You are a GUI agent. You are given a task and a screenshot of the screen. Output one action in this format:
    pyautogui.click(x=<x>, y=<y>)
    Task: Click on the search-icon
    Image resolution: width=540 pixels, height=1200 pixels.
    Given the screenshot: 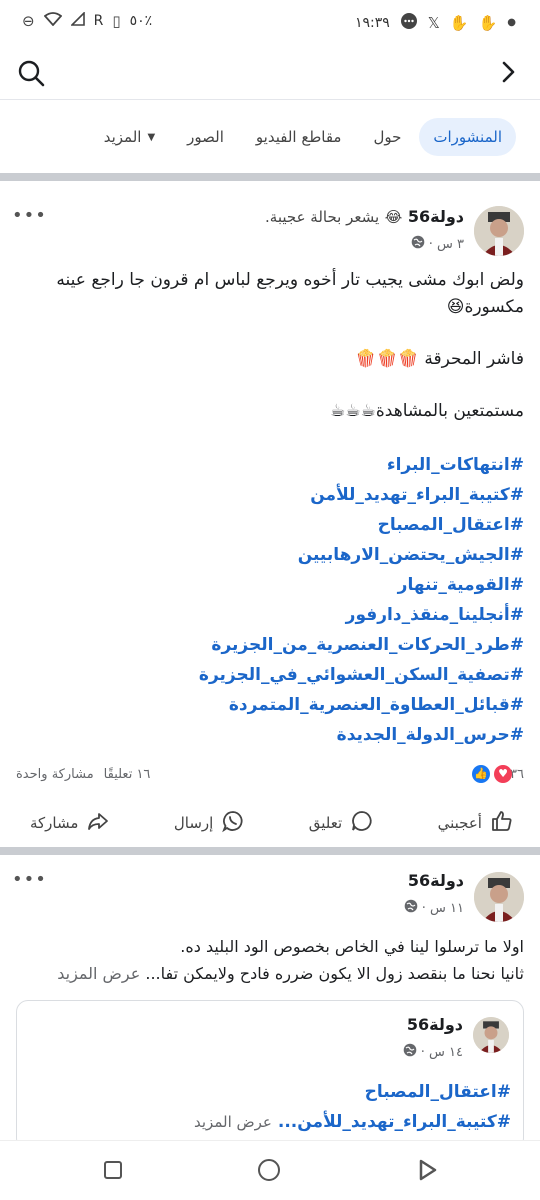 What is the action you would take?
    pyautogui.click(x=31, y=73)
    